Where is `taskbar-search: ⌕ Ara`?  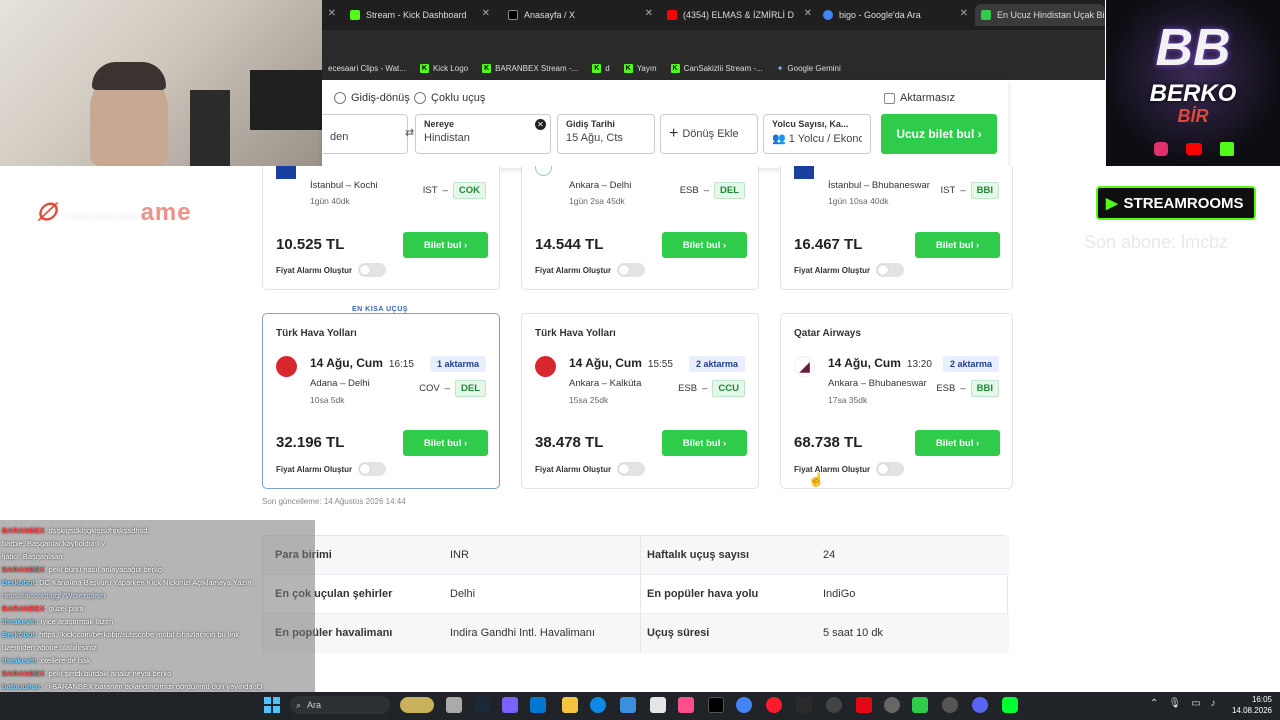 taskbar-search: ⌕ Ara is located at coordinates (340, 705).